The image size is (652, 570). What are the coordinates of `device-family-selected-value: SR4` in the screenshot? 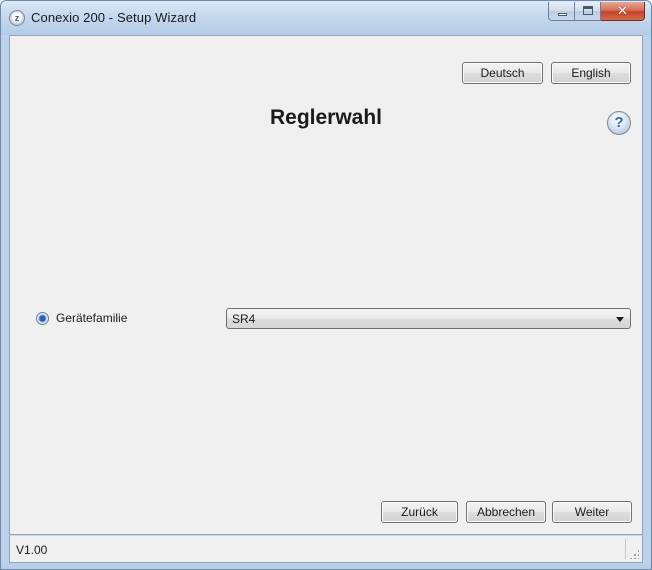 It's located at (244, 319).